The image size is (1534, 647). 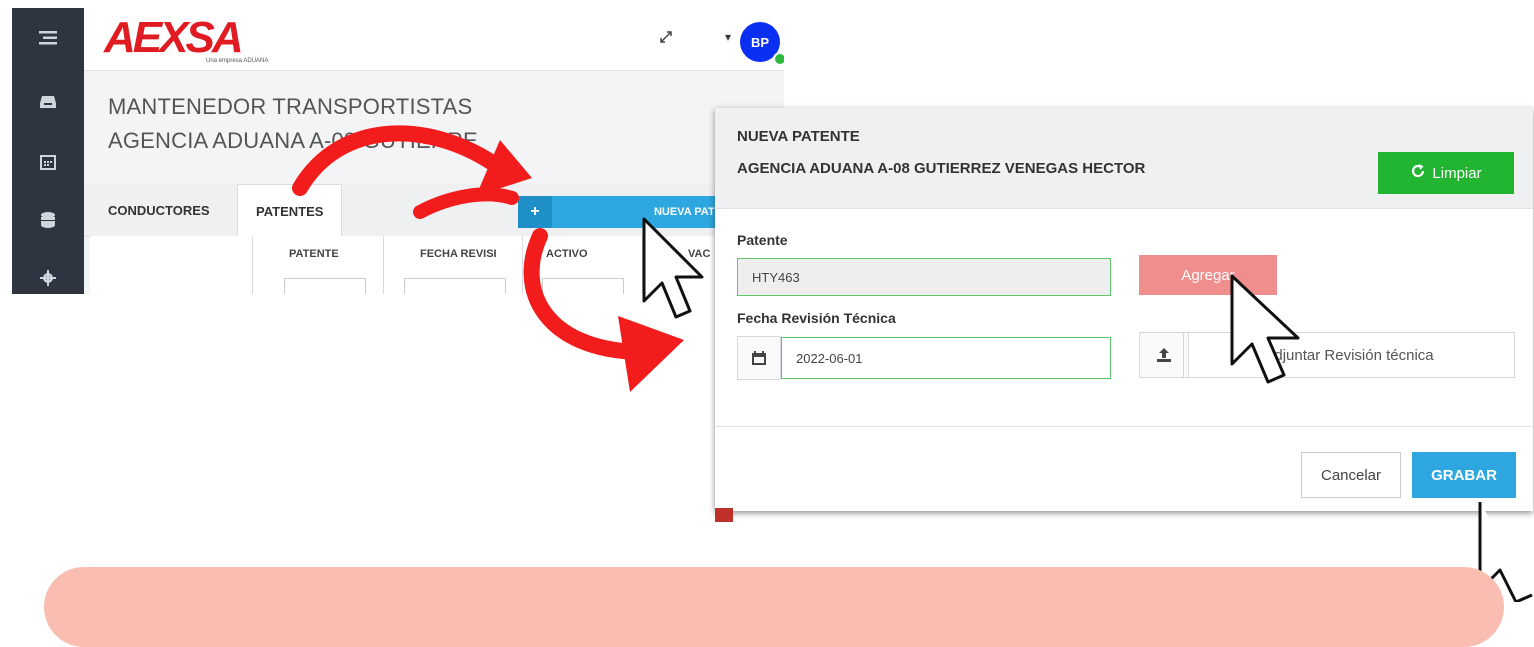 What do you see at coordinates (774, 607) in the screenshot?
I see `bottom-banner` at bounding box center [774, 607].